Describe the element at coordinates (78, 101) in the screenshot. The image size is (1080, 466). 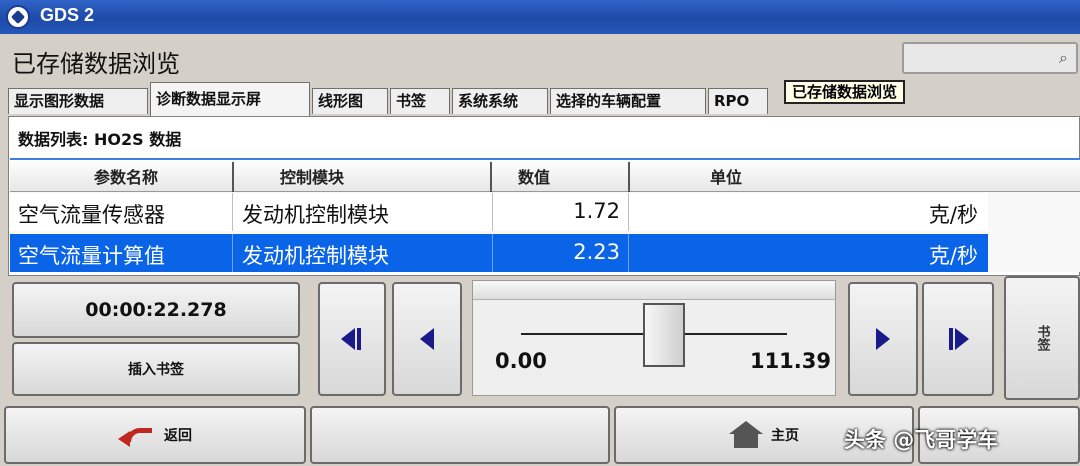
I see `tab-graph-data: 显示图形数据` at that location.